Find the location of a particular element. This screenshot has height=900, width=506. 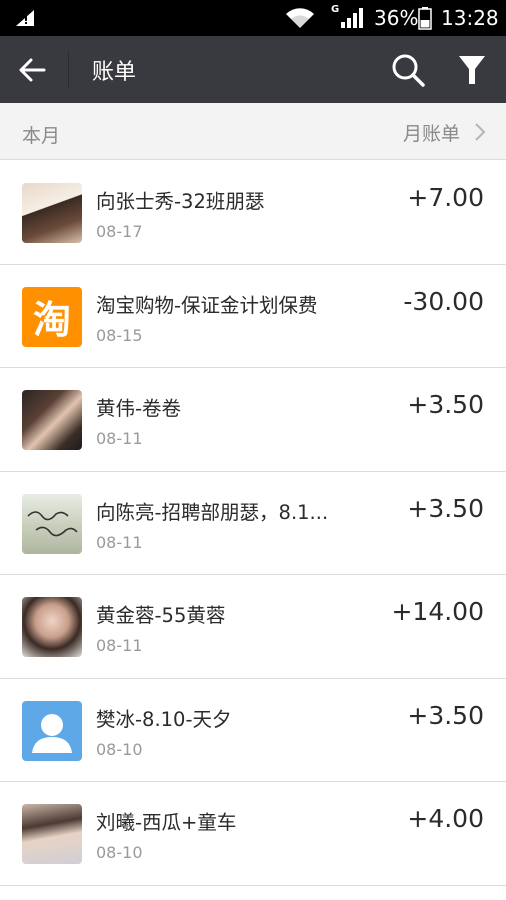

battery-percent: 36% is located at coordinates (396, 18).